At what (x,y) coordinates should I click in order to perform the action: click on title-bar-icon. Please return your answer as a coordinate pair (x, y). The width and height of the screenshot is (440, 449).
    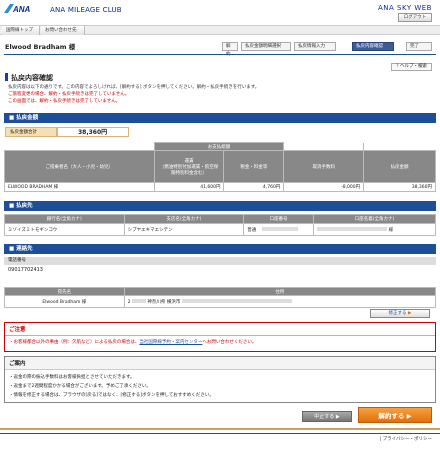
    Looking at the image, I should click on (6, 77).